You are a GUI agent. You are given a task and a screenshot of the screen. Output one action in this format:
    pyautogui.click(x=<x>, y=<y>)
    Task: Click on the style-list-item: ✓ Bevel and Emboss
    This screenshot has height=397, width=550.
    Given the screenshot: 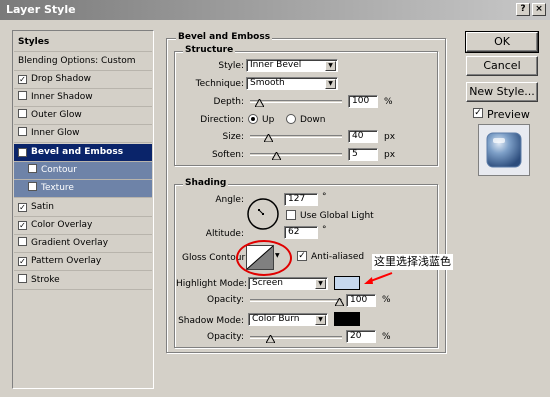 What is the action you would take?
    pyautogui.click(x=83, y=153)
    